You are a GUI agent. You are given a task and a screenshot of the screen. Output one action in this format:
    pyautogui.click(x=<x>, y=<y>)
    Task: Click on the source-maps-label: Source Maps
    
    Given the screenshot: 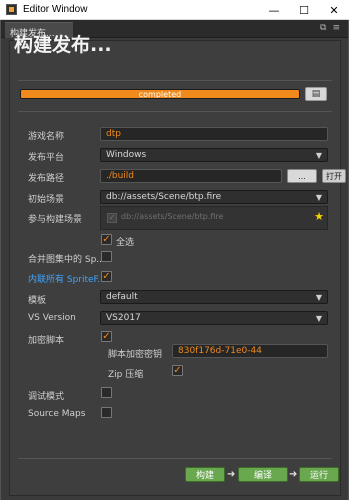 What is the action you would take?
    pyautogui.click(x=57, y=414)
    